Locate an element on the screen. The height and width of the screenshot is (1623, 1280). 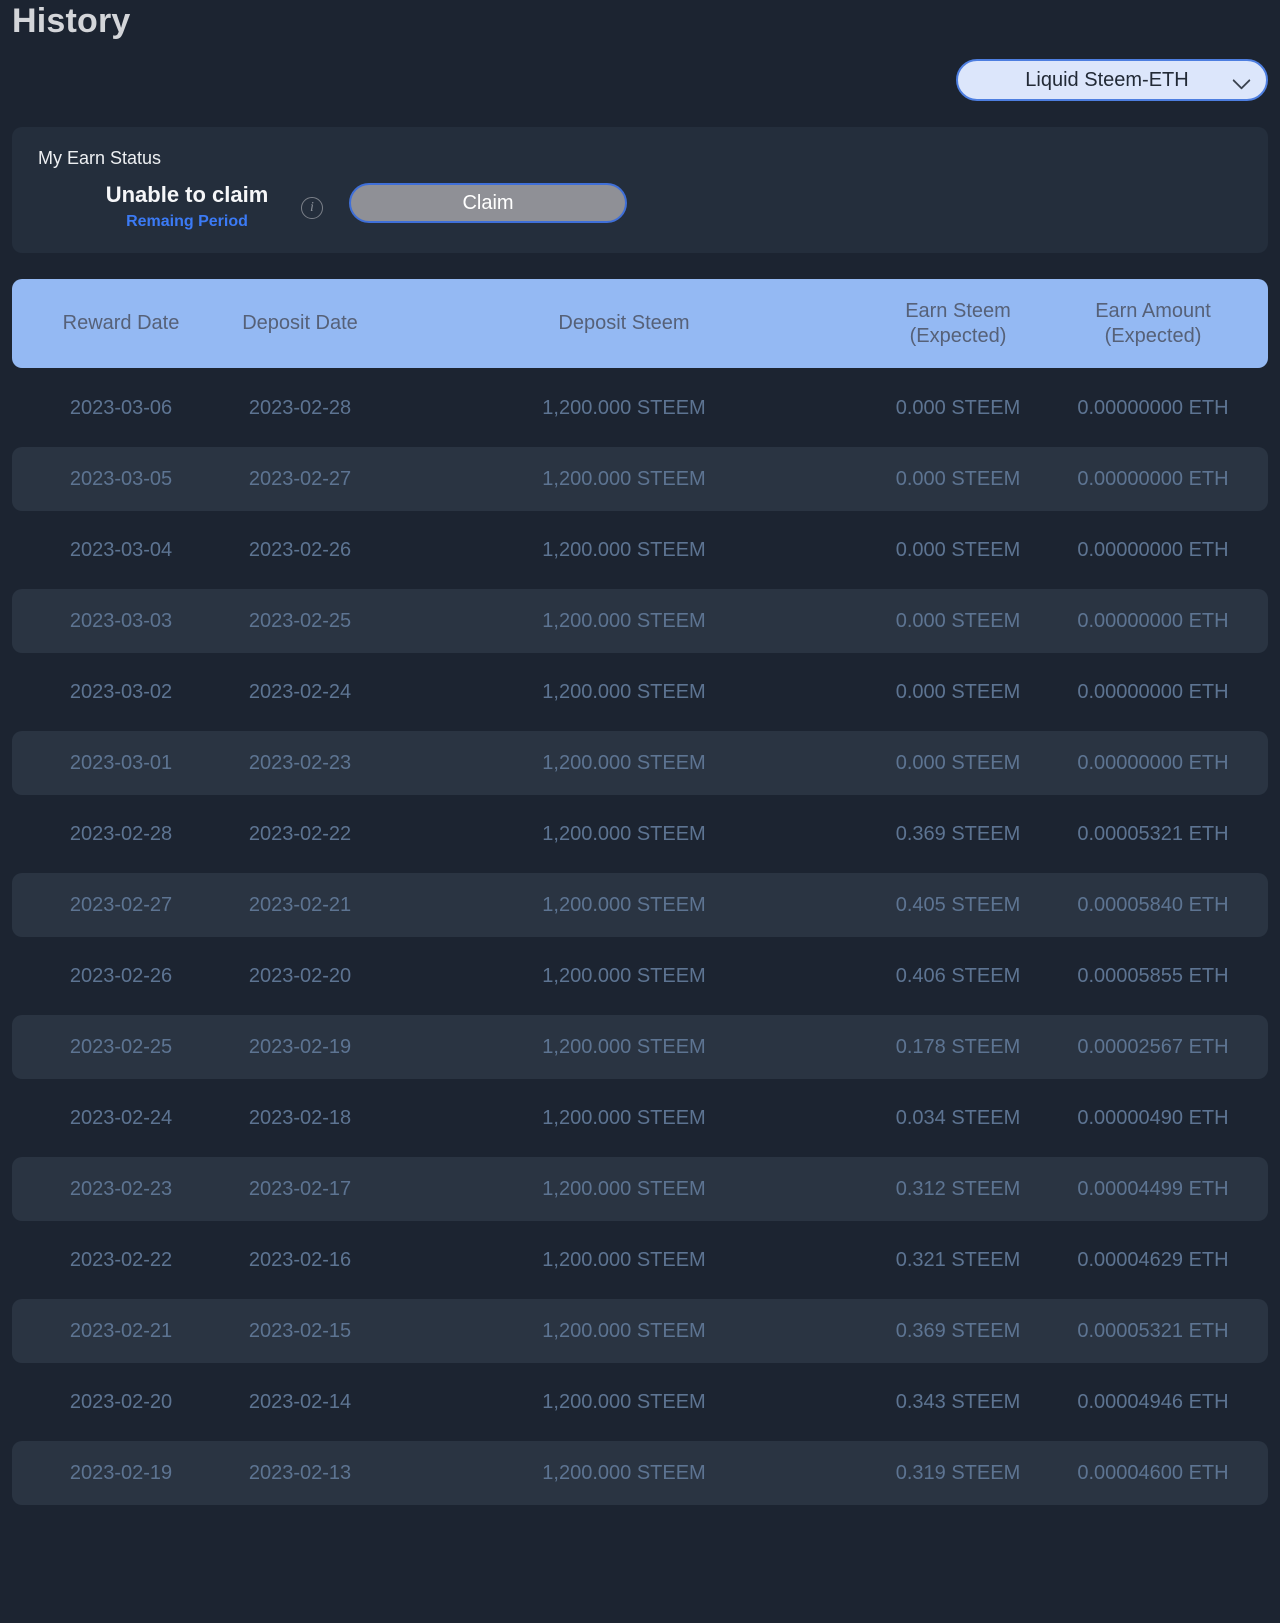
cell-deposit-date: 2023-02-13 is located at coordinates (300, 1472).